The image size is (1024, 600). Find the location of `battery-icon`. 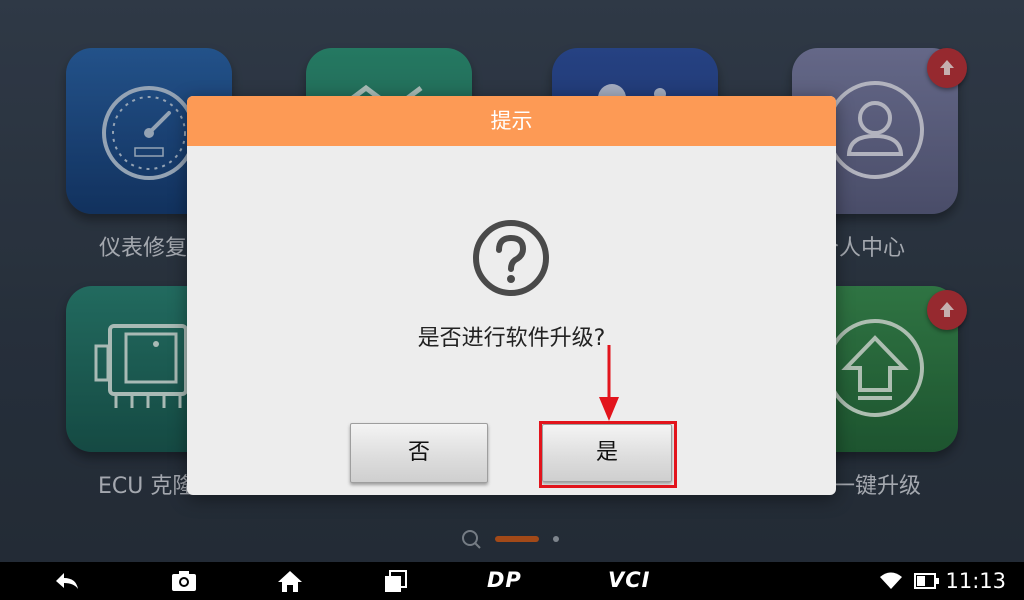

battery-icon is located at coordinates (926, 581).